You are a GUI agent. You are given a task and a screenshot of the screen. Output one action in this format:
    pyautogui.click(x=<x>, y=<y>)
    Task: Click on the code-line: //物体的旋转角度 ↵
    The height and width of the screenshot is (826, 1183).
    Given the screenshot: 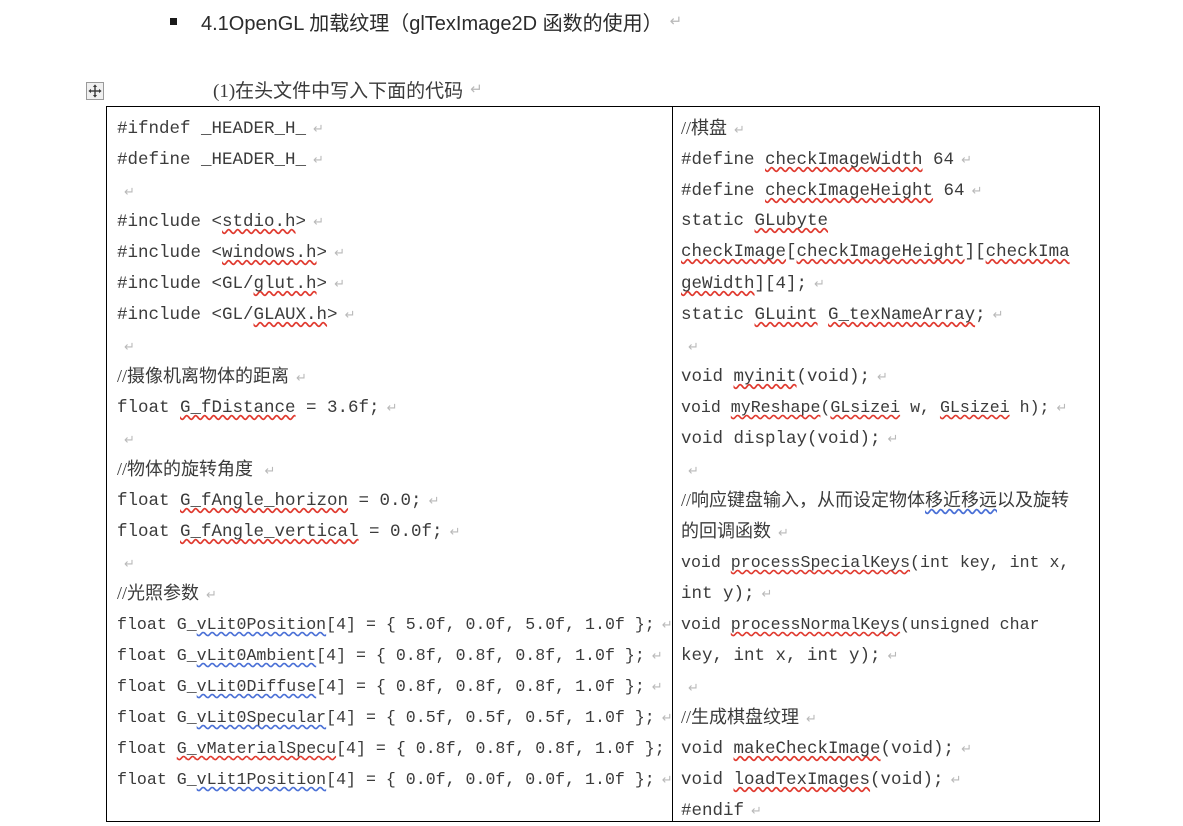 What is the action you would take?
    pyautogui.click(x=196, y=469)
    